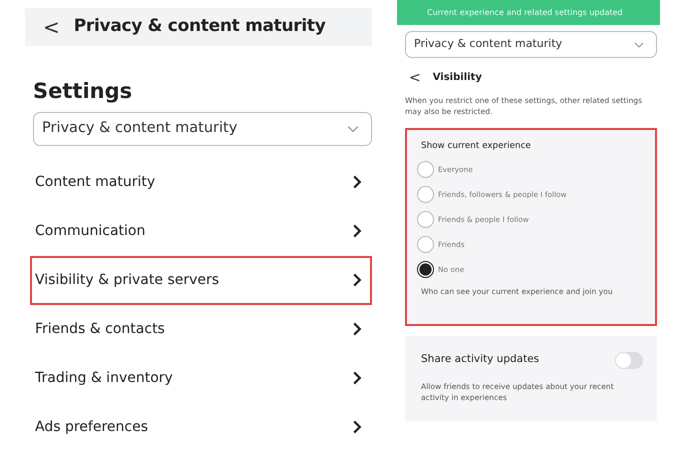 This screenshot has height=450, width=700. What do you see at coordinates (201, 329) in the screenshot?
I see `settings-item: Friends & contacts` at bounding box center [201, 329].